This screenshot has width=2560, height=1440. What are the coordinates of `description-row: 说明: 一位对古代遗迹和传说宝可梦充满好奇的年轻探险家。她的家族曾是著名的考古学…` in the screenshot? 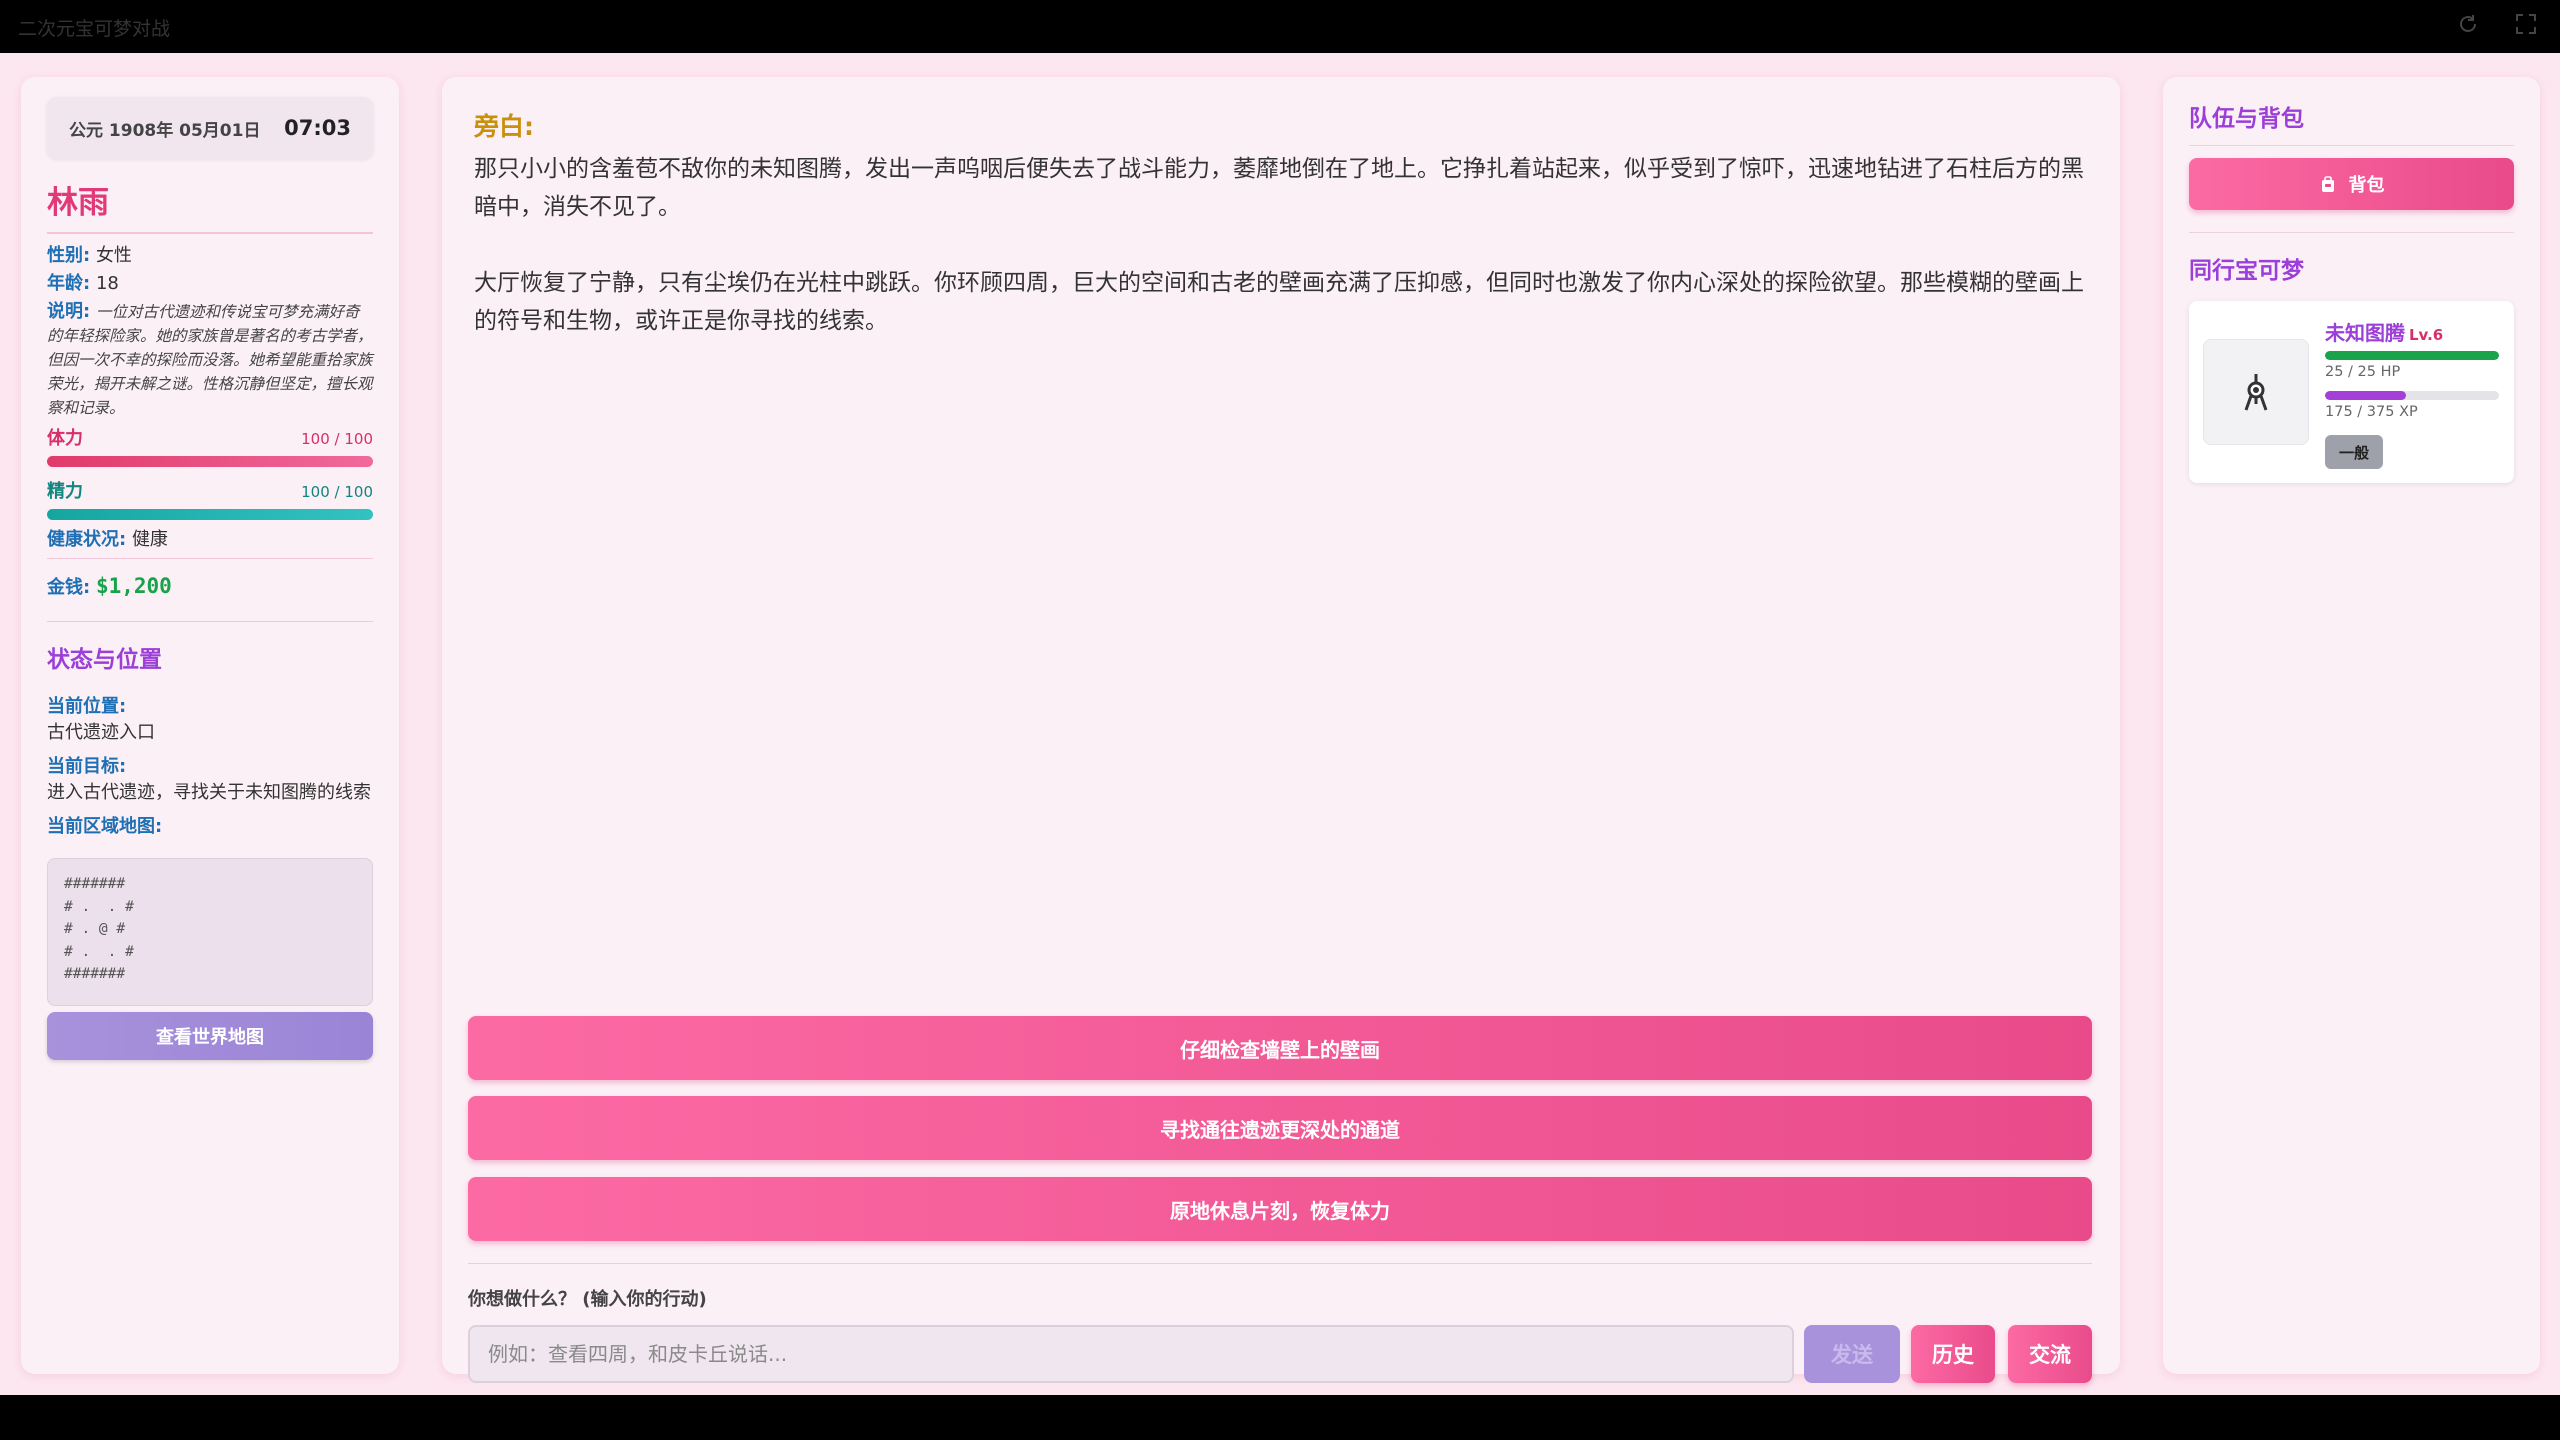 It's located at (210, 360).